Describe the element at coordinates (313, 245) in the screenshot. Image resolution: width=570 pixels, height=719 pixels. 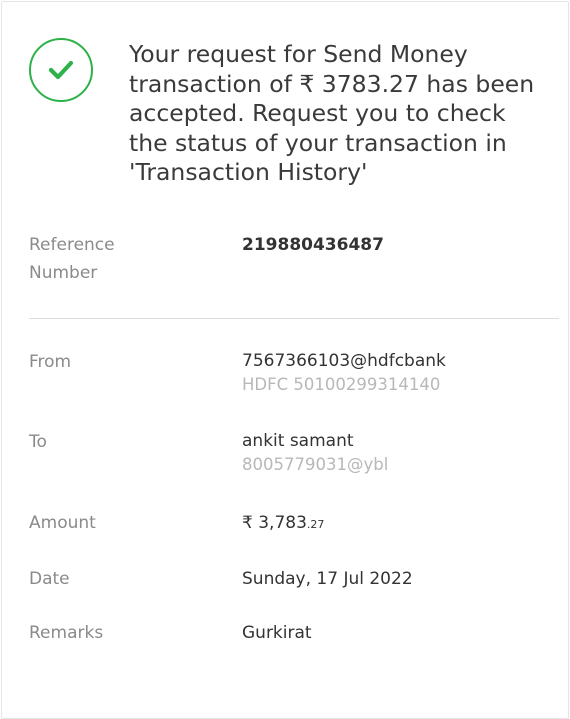
I see `reference-number-value: 219880436487` at that location.